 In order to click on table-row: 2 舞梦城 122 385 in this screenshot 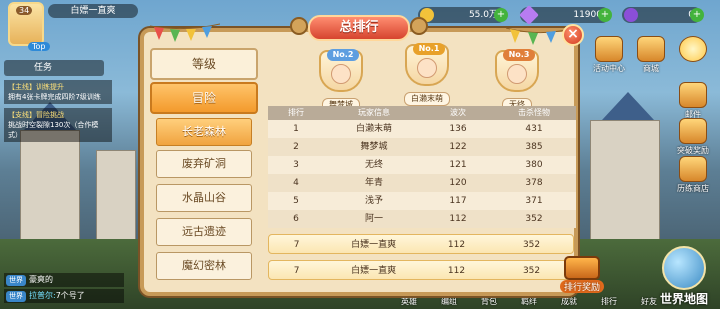, I will do `click(422, 147)`.